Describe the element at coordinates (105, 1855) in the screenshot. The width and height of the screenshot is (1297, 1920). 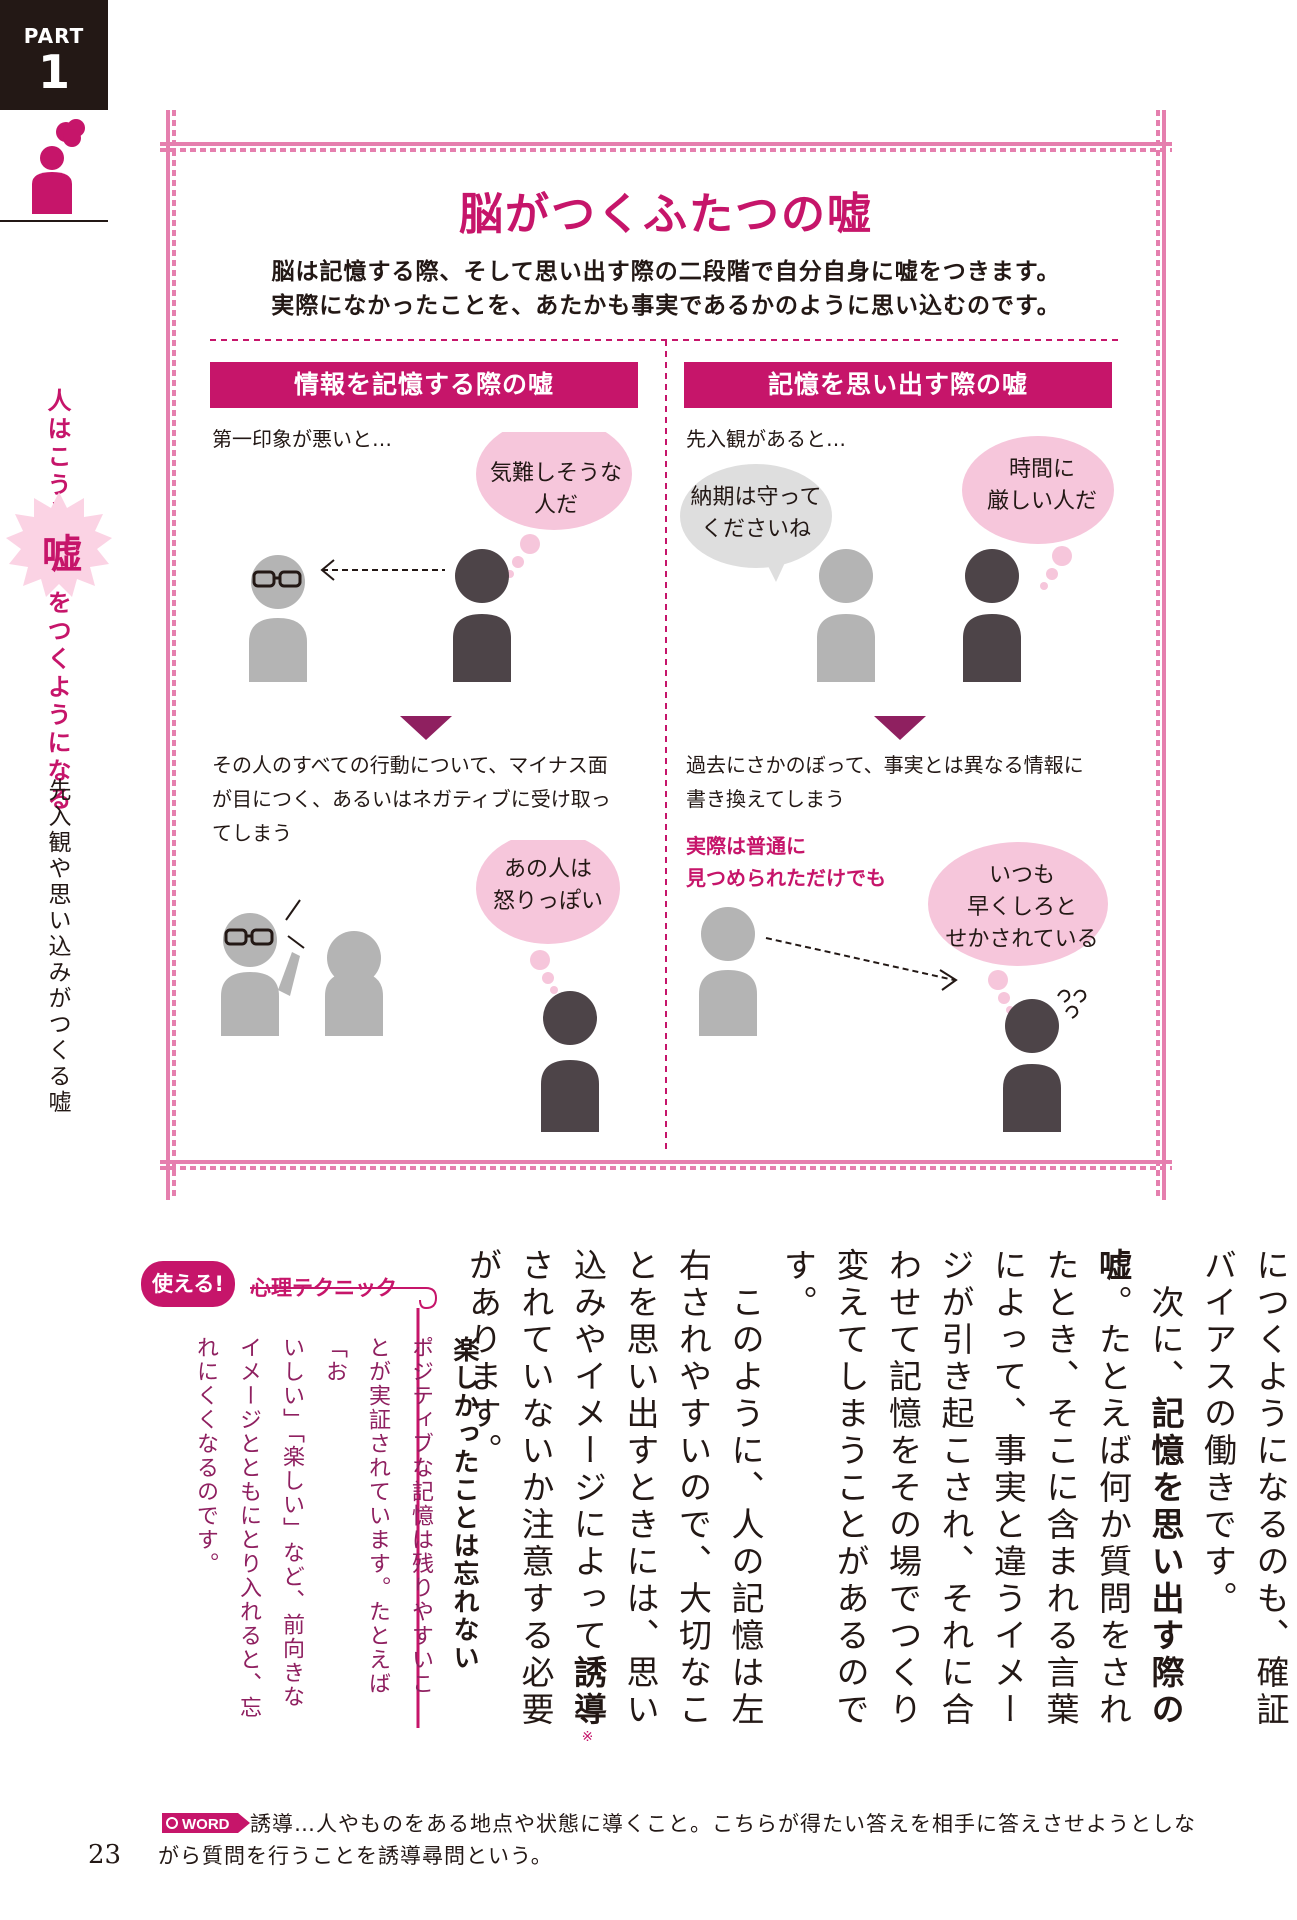
I see `page-number: 23` at that location.